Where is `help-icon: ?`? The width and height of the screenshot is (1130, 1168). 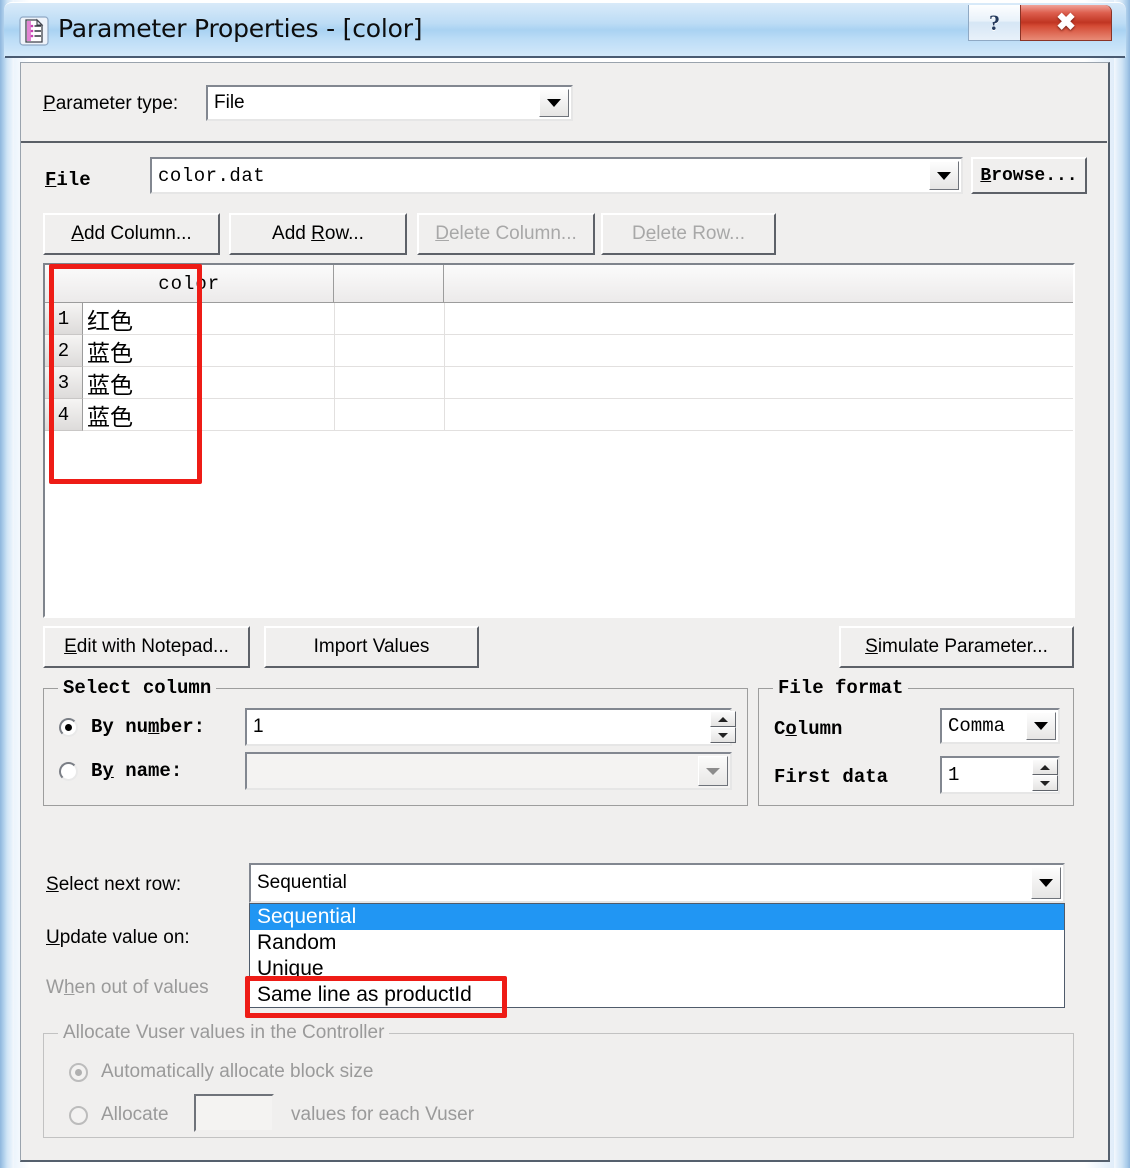
help-icon: ? is located at coordinates (994, 22).